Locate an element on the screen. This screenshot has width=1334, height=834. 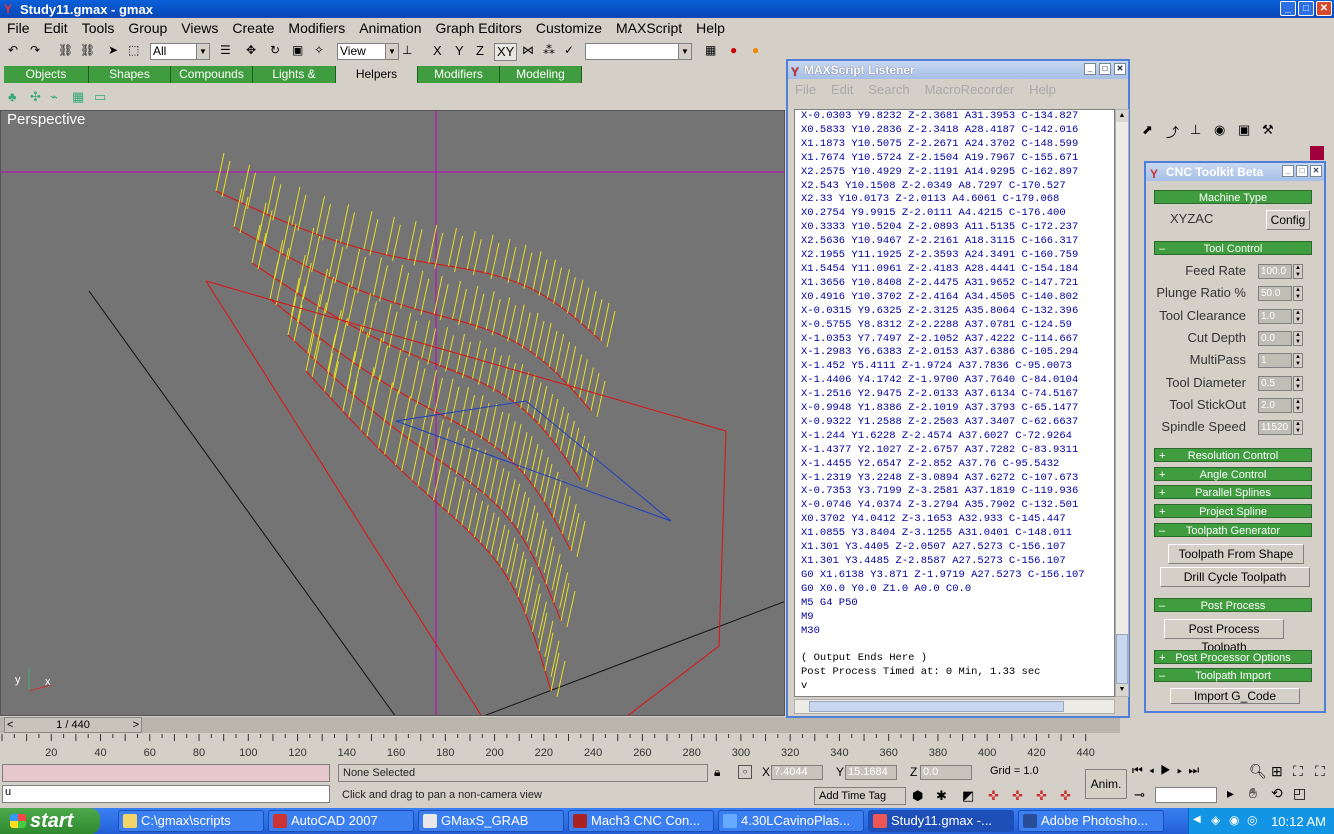
param-field: 2.0 is located at coordinates (1275, 405).